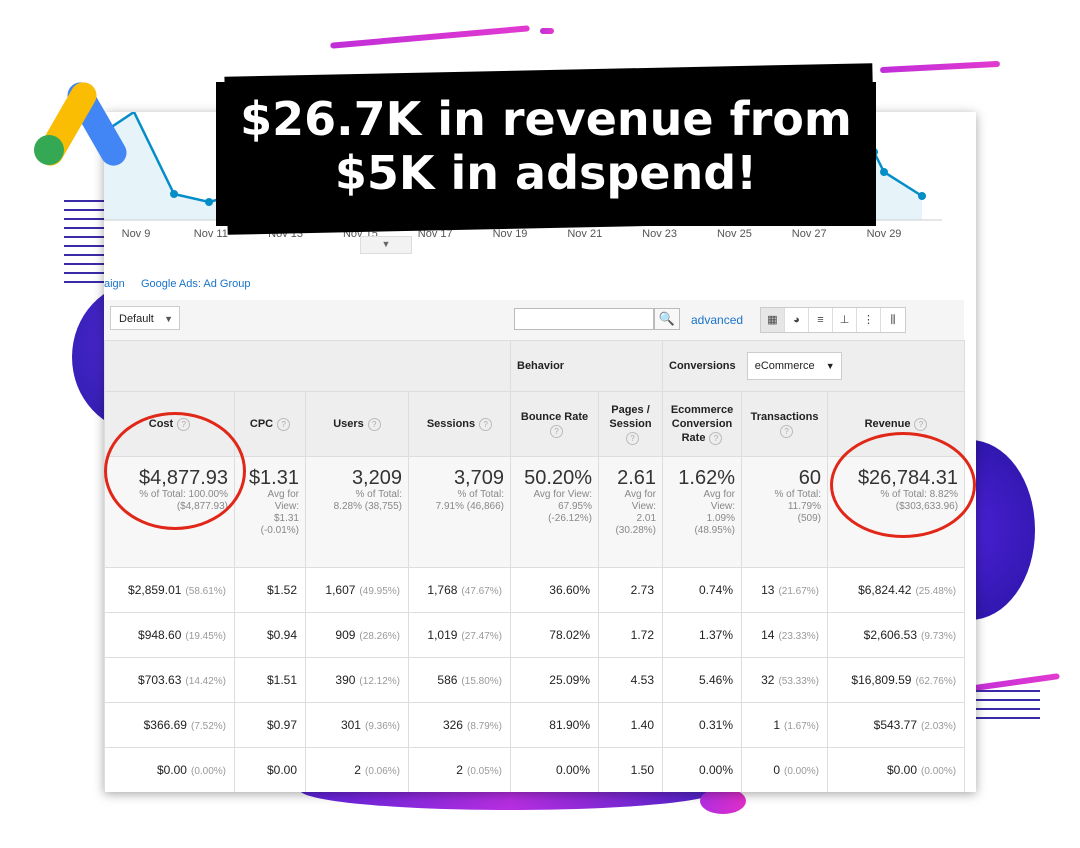  What do you see at coordinates (357, 512) in the screenshot?
I see `total-users: 3,209% of Total: 8.28% (38,755)` at bounding box center [357, 512].